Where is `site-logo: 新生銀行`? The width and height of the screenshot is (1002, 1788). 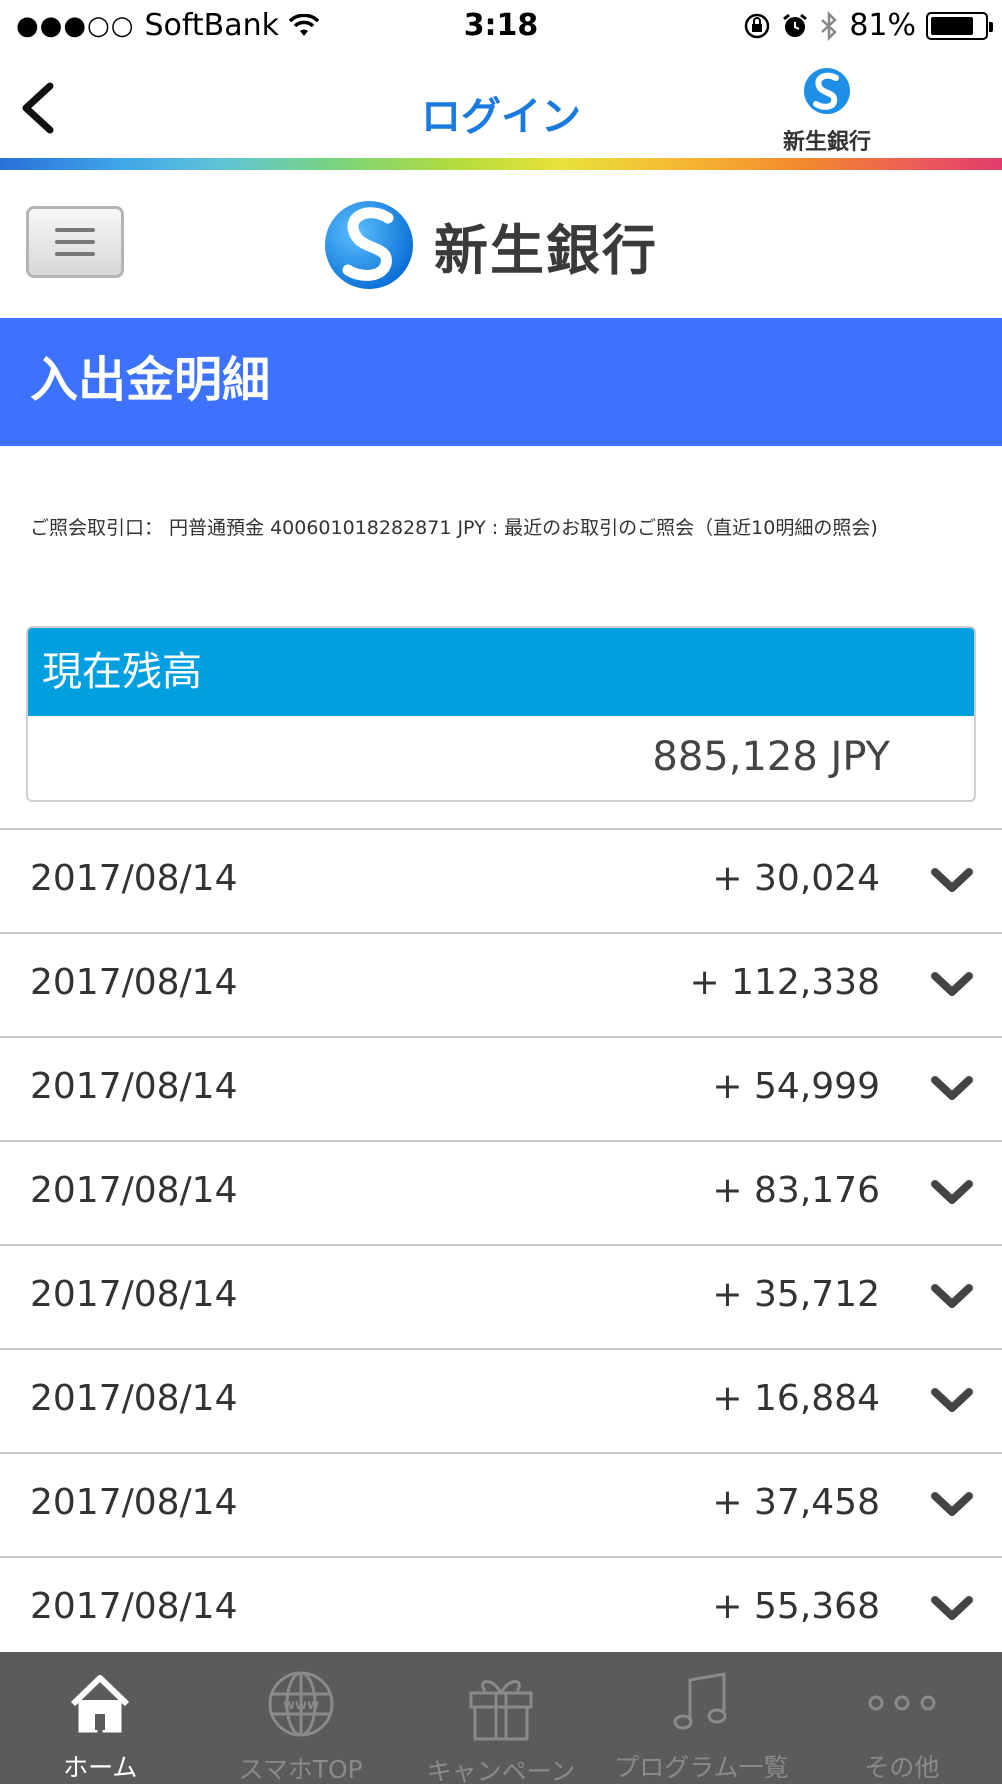 site-logo: 新生銀行 is located at coordinates (490, 245).